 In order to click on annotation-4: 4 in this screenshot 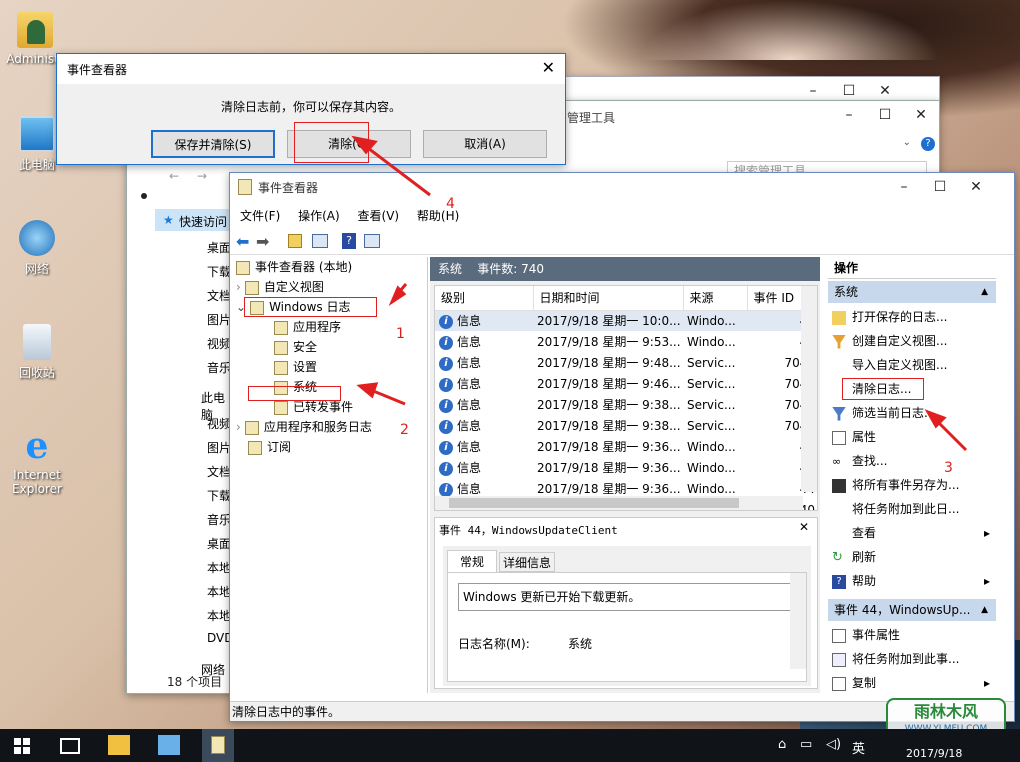, I will do `click(450, 204)`.